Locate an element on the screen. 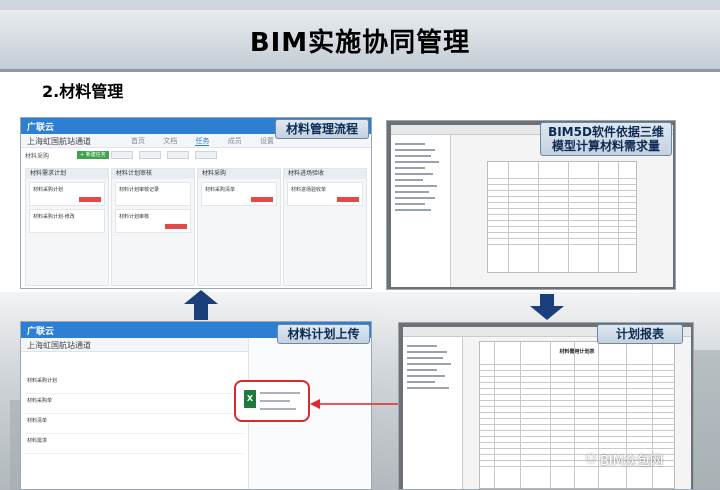  list-item: 材料采购计划 is located at coordinates (134, 384).